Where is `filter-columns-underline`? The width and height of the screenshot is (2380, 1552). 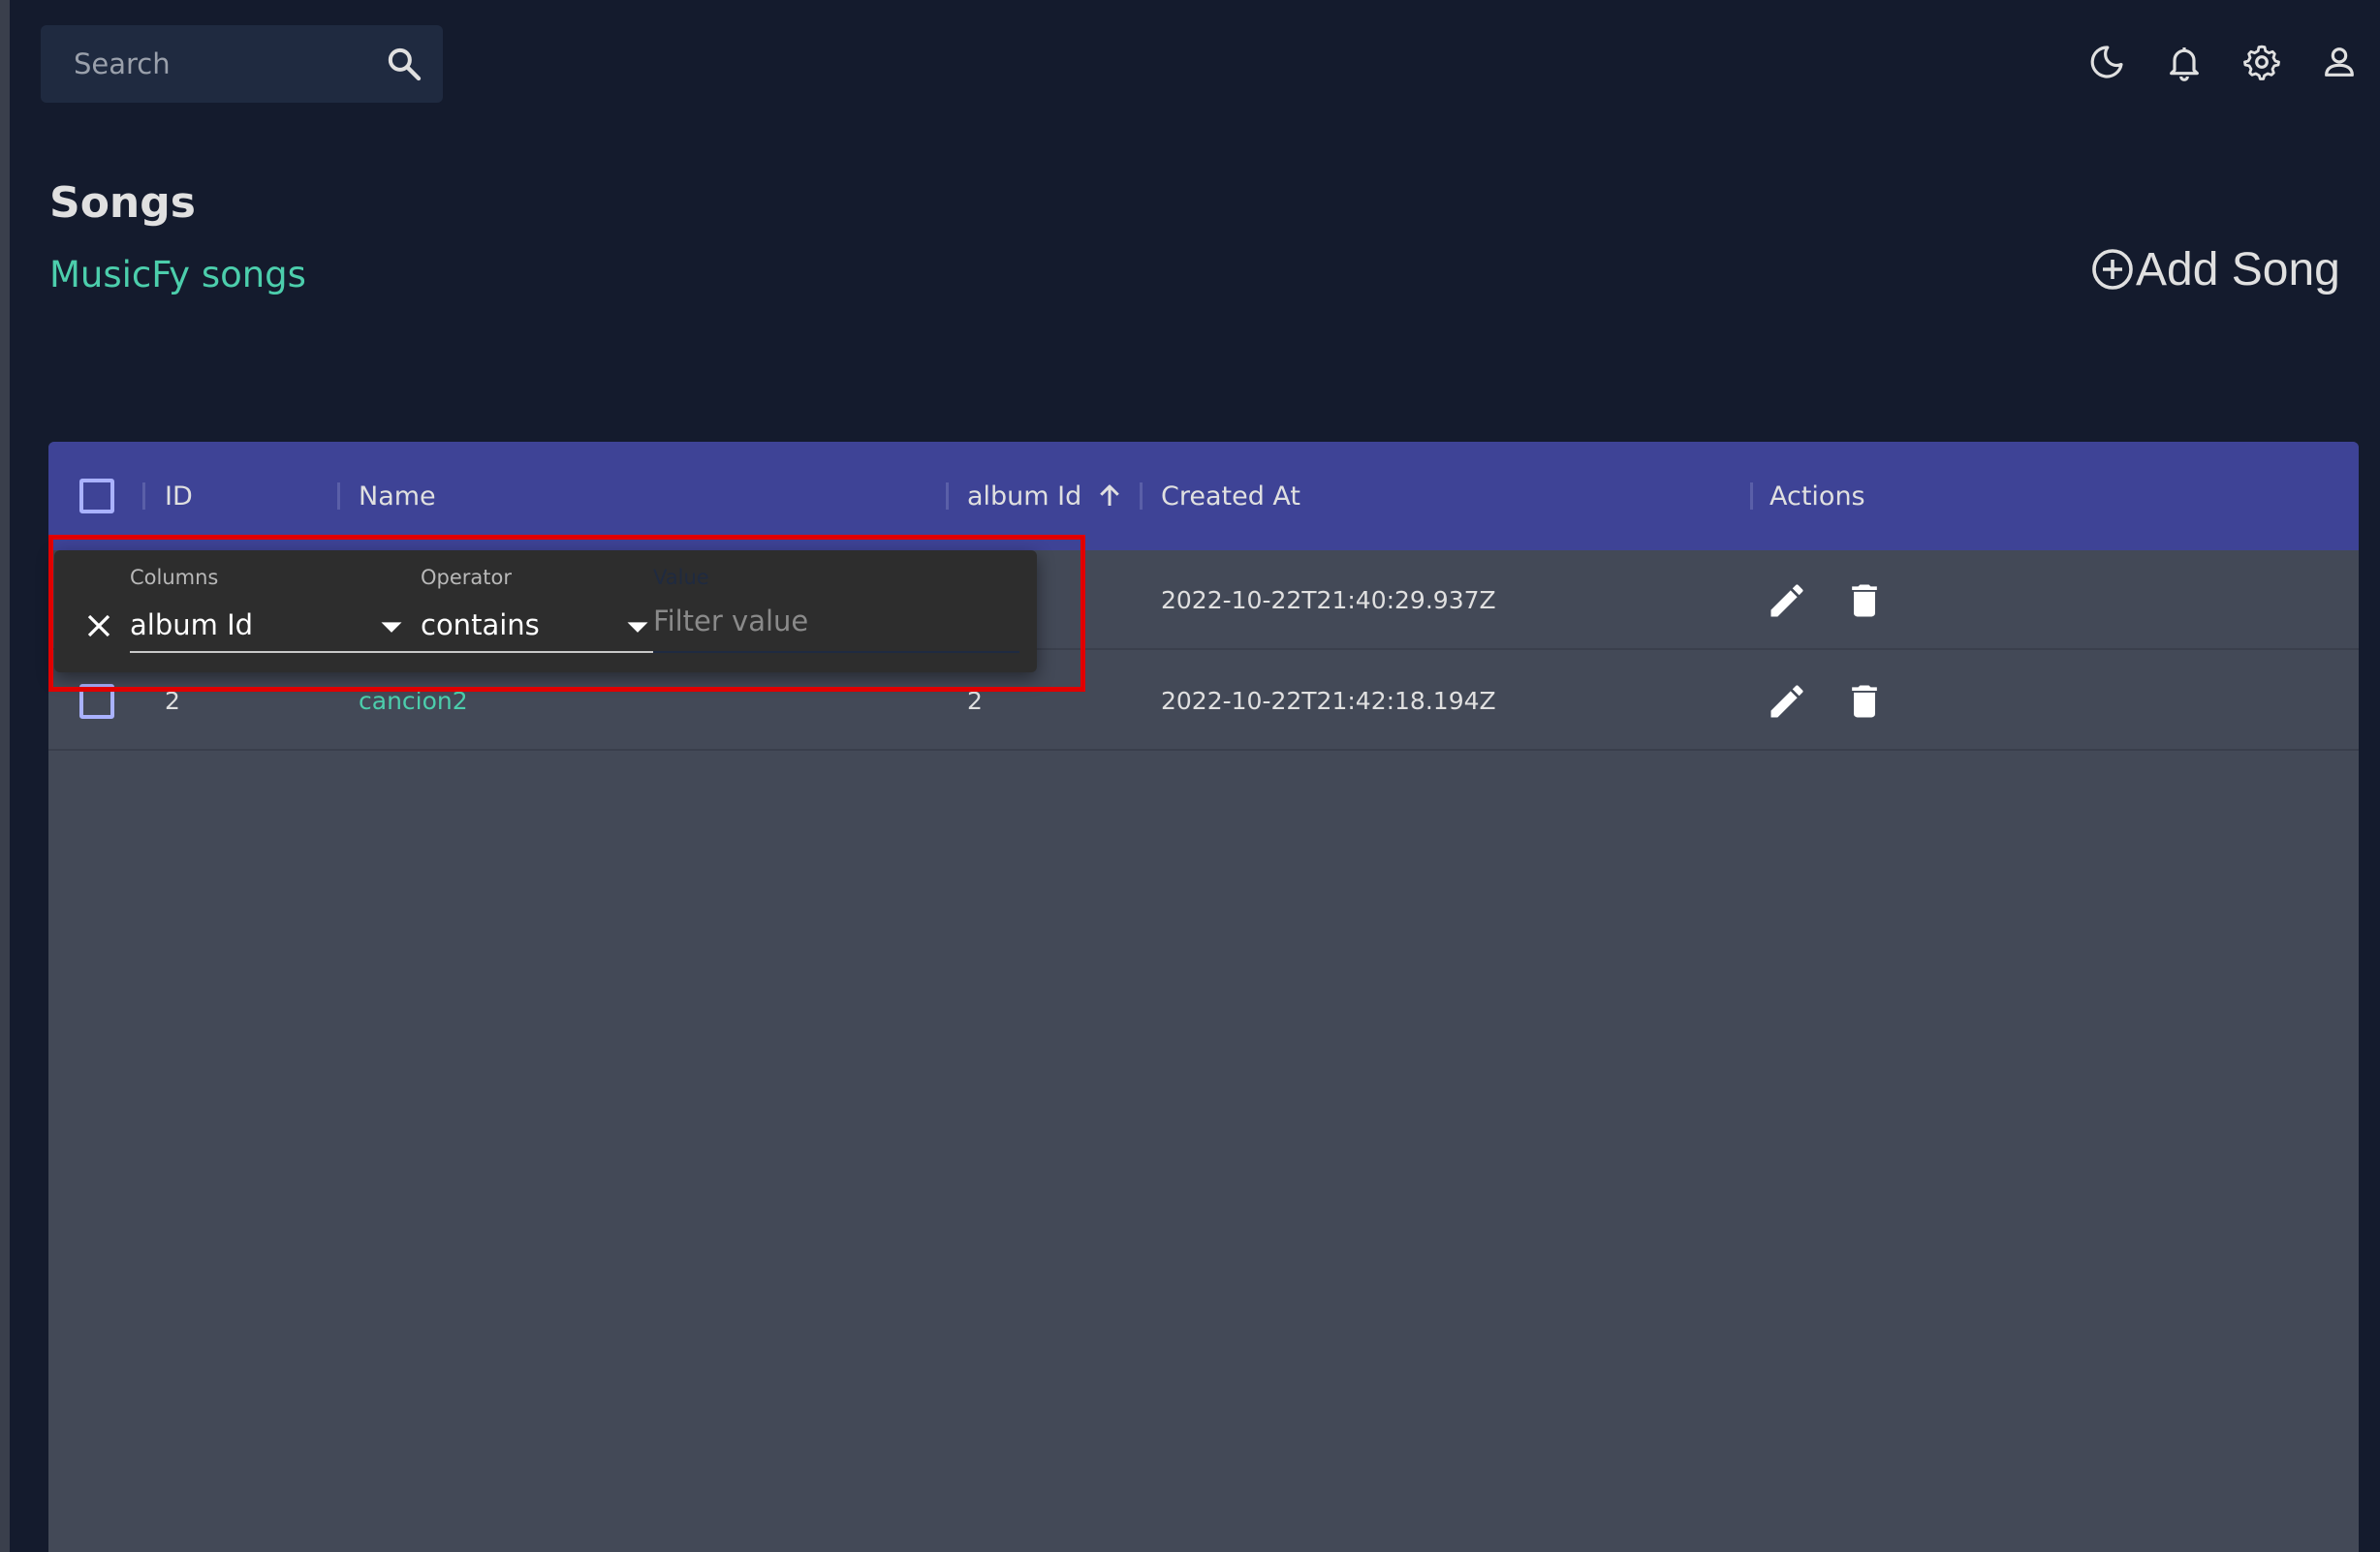 filter-columns-underline is located at coordinates (276, 652).